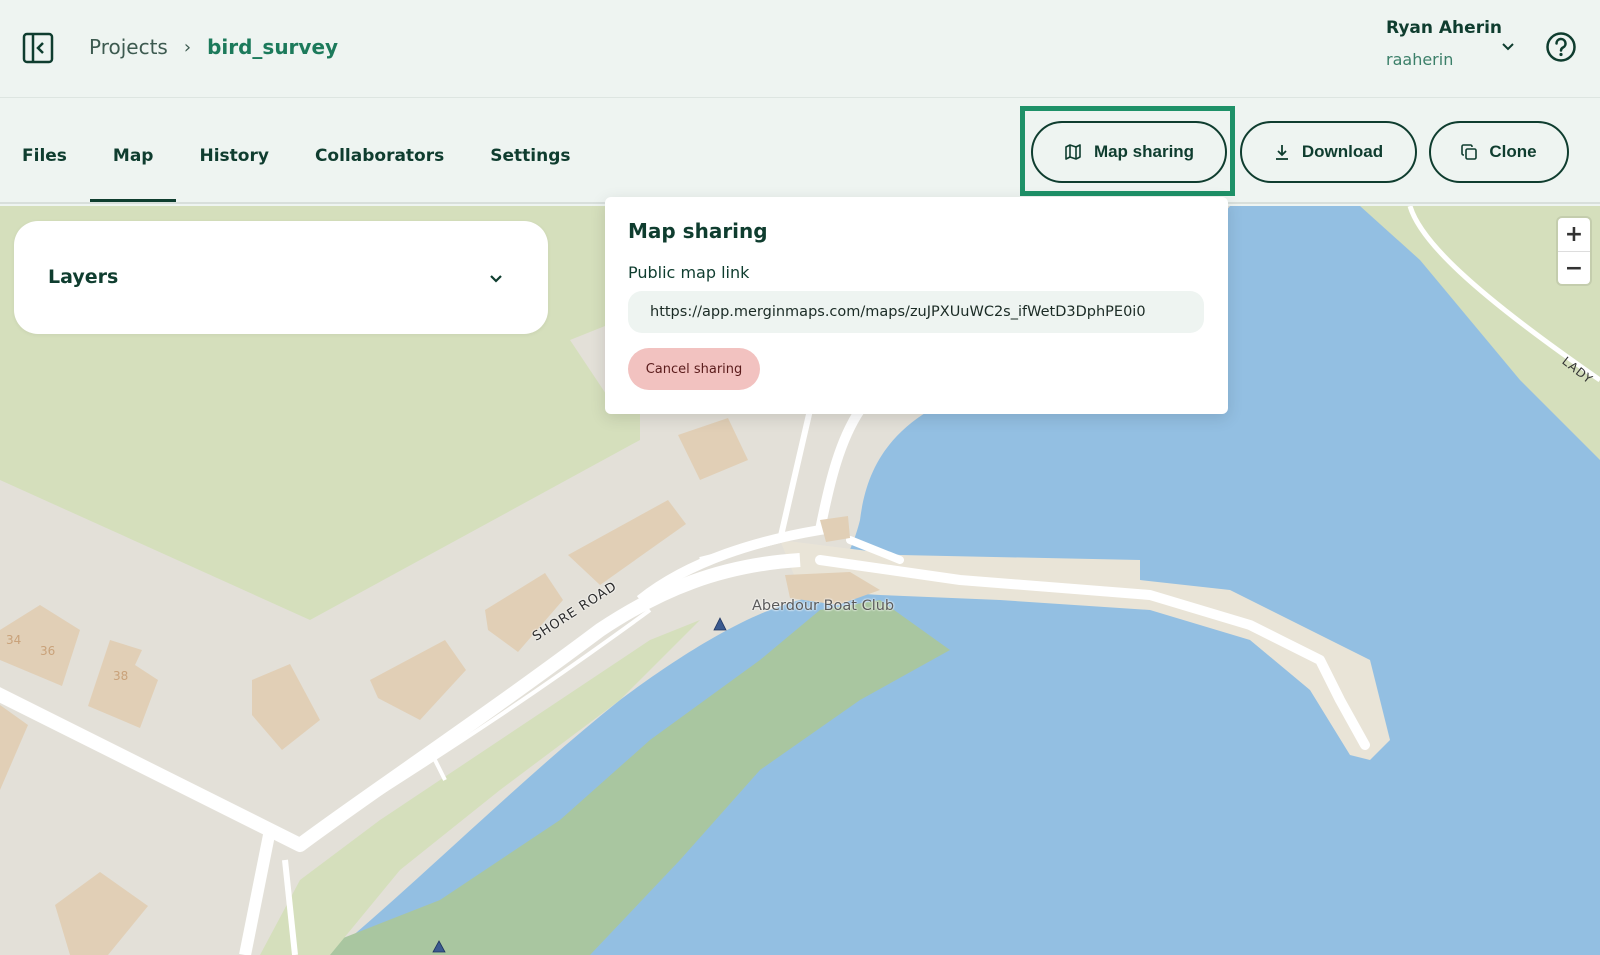 The width and height of the screenshot is (1600, 955). I want to click on user-name: Ryan Aherin, so click(1444, 28).